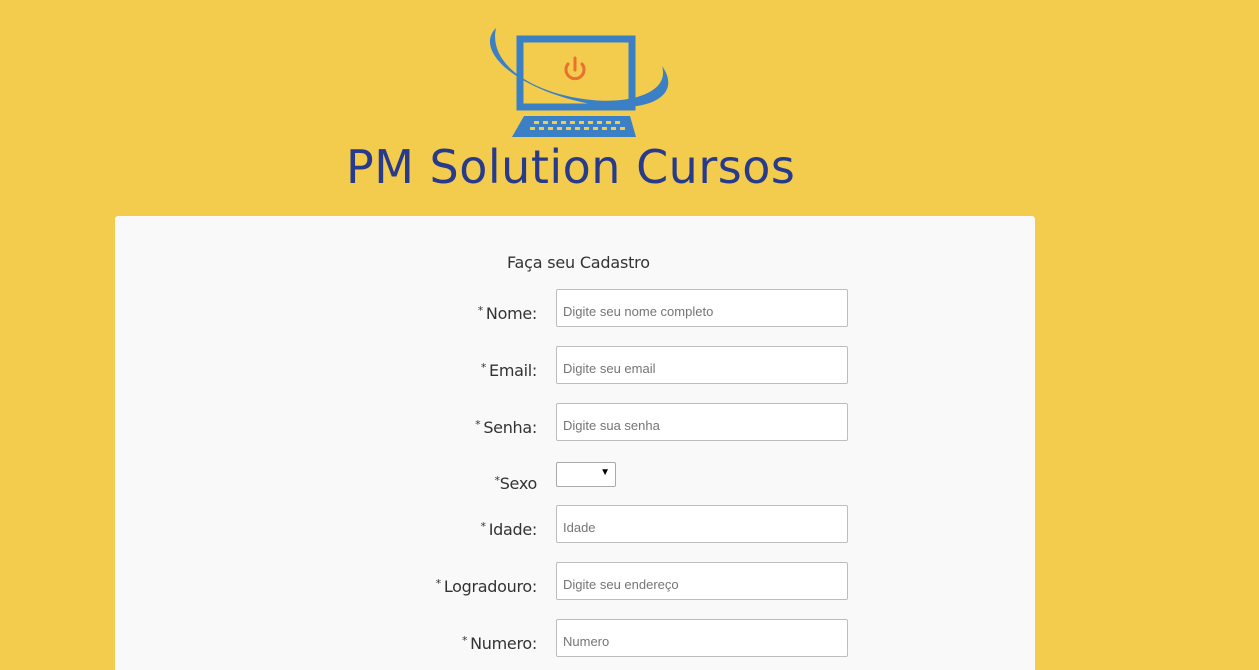 The height and width of the screenshot is (670, 1259). I want to click on logradouro-input, so click(702, 581).